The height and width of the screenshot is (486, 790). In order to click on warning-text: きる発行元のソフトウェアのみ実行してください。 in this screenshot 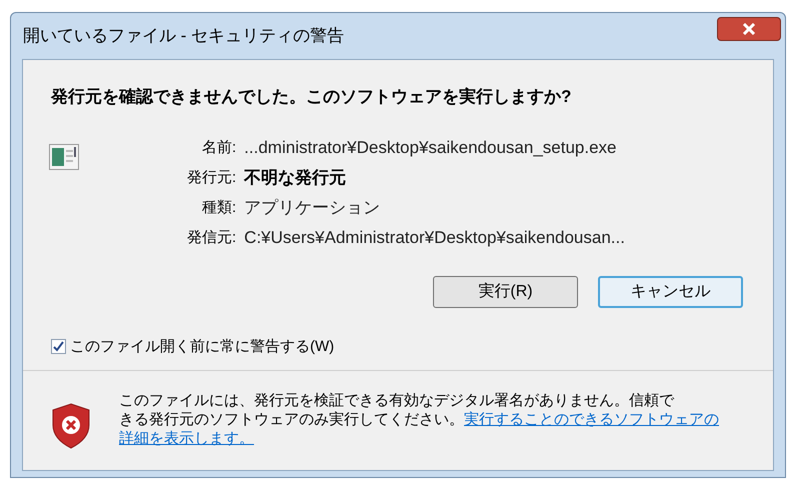, I will do `click(291, 419)`.